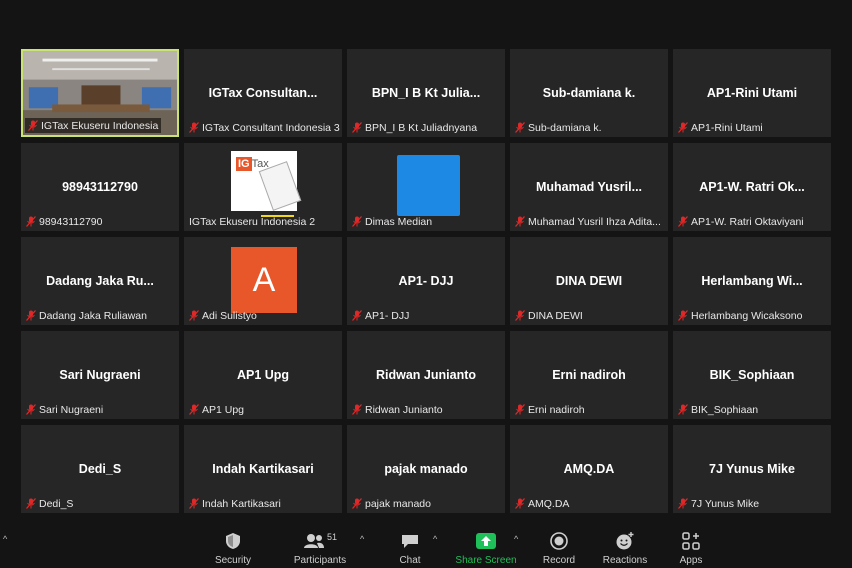 The width and height of the screenshot is (852, 568). I want to click on share-screen-label: Share Screen, so click(486, 560).